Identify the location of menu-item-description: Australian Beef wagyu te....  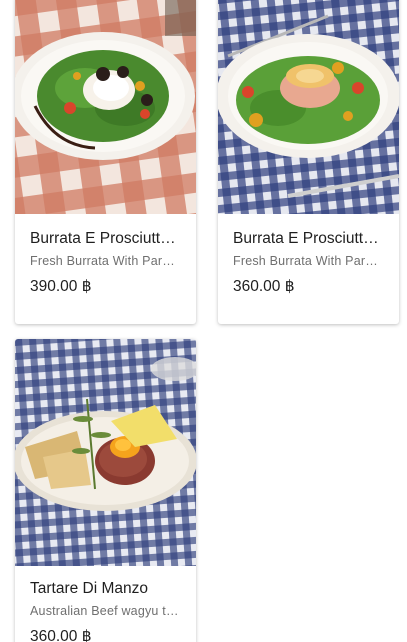
(105, 611).